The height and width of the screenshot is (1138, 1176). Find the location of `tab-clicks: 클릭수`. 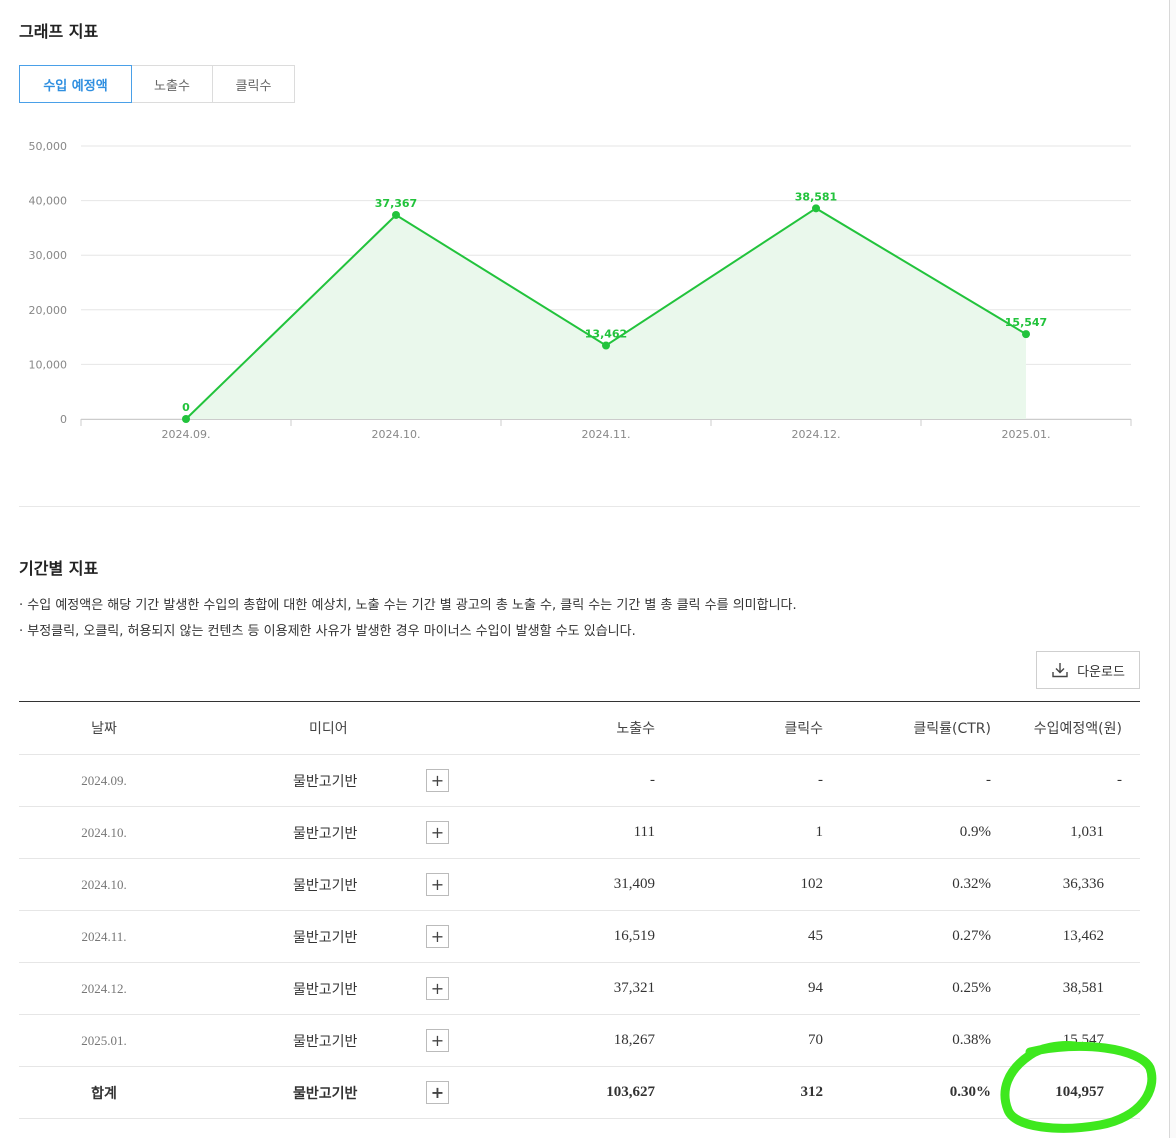

tab-clicks: 클릭수 is located at coordinates (254, 84).